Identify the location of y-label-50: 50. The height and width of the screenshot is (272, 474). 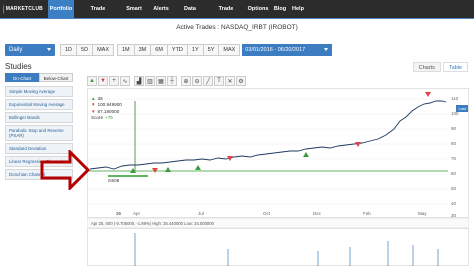
(454, 188).